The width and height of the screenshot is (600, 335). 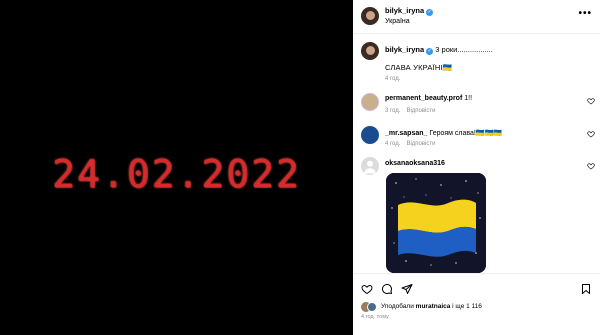 I want to click on caption-username: bilyk_iryna, so click(x=404, y=49).